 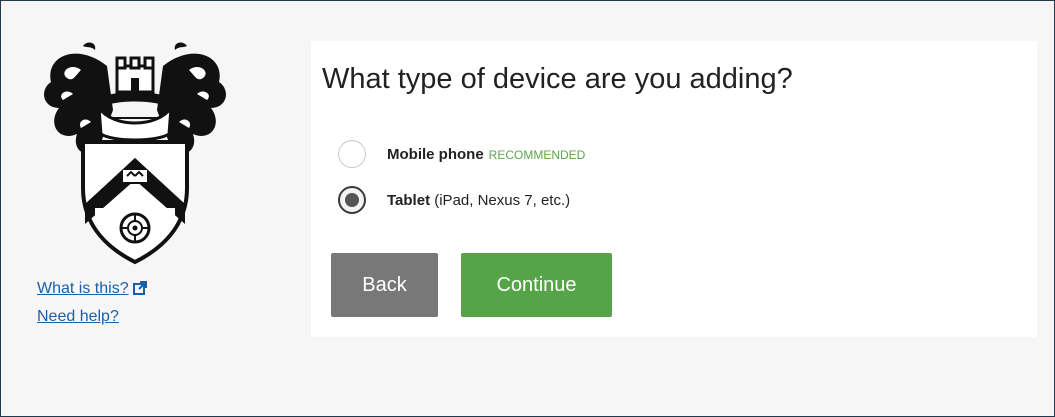 I want to click on tablet-label: Tablet (iPad, Nexus 7, etc.), so click(x=478, y=200).